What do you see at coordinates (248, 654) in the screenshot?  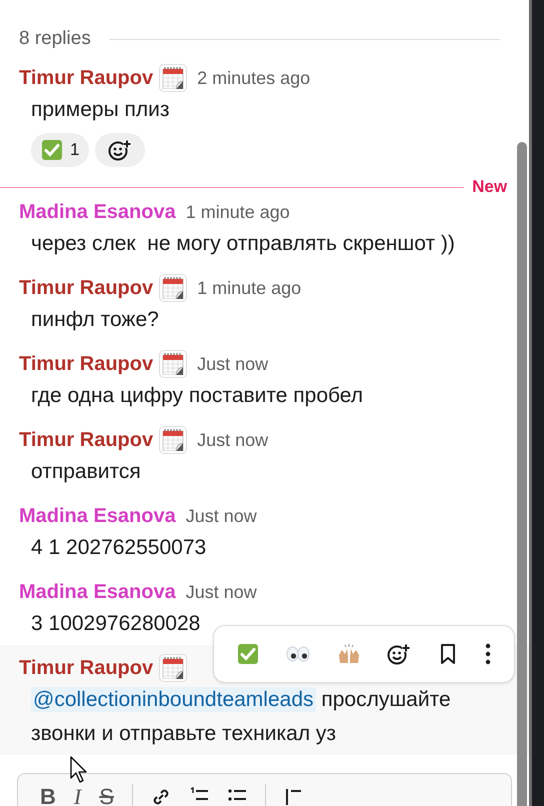 I see `react-checkmark-icon` at bounding box center [248, 654].